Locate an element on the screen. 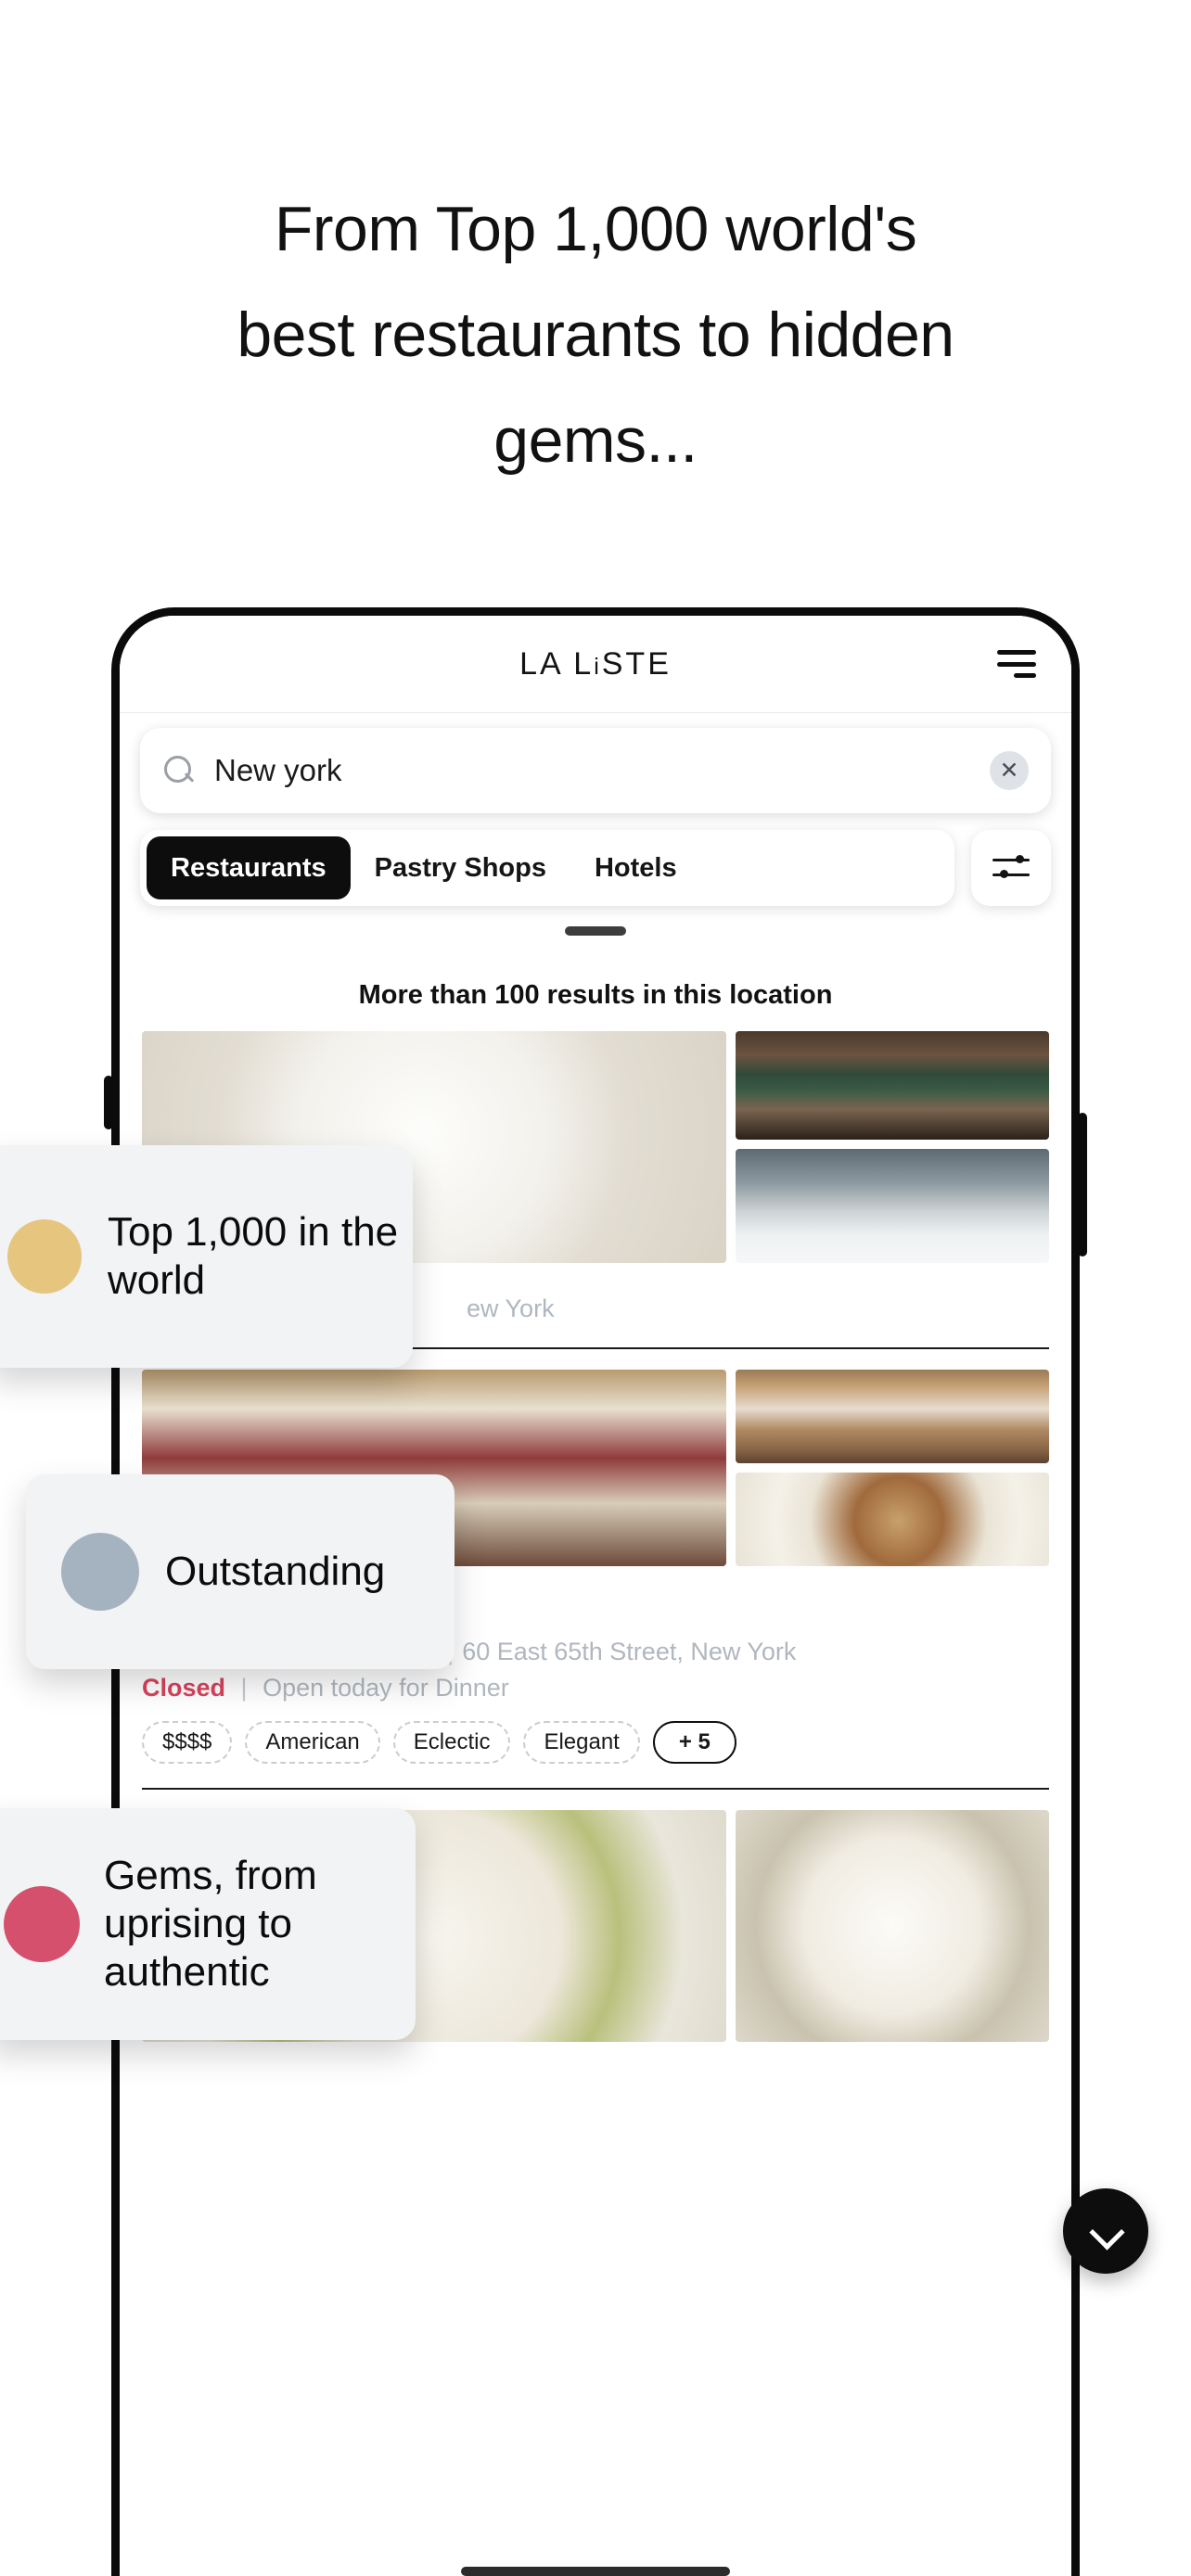 The width and height of the screenshot is (1191, 2576). callout-label: Gems, from uprising to authentic is located at coordinates (210, 1924).